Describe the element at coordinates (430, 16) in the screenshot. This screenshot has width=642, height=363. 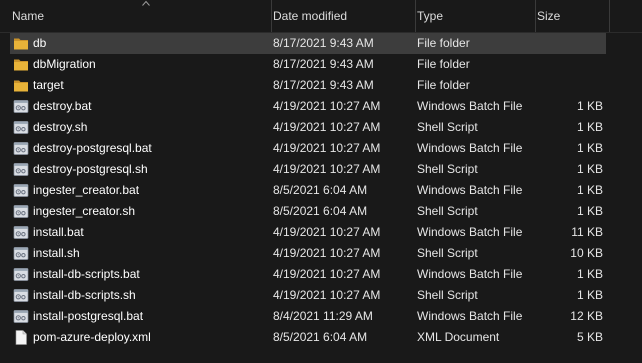
I see `column-header-type-label: Type` at that location.